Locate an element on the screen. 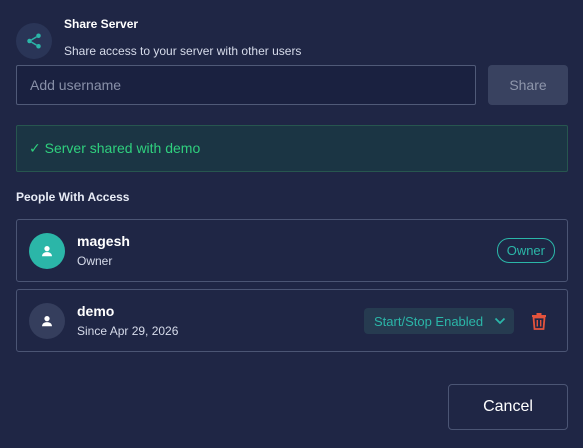 The height and width of the screenshot is (448, 583). share-server-icon-container is located at coordinates (34, 41).